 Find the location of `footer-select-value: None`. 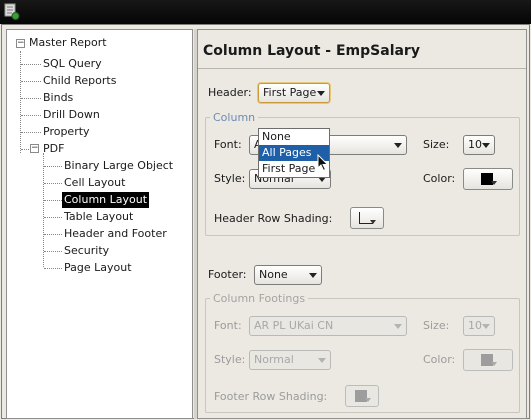

footer-select-value: None is located at coordinates (273, 274).